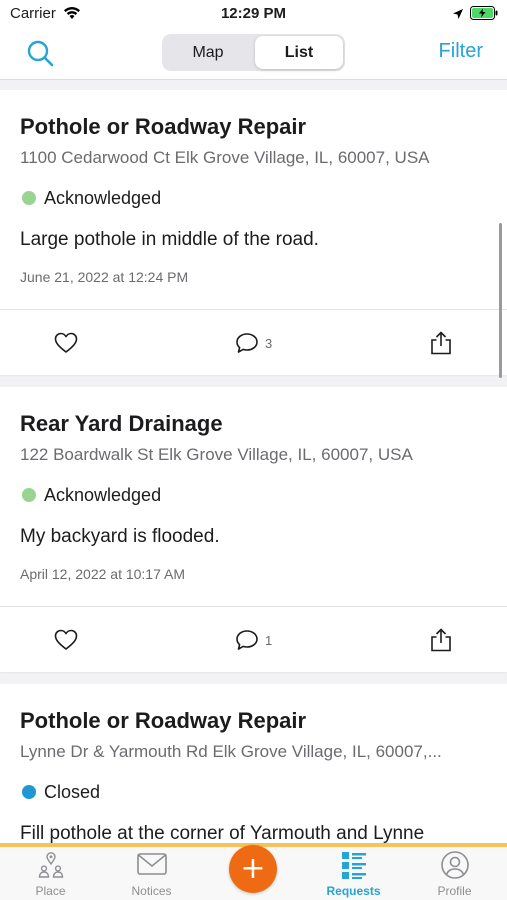 This screenshot has height=900, width=507. I want to click on list-icon, so click(353, 865).